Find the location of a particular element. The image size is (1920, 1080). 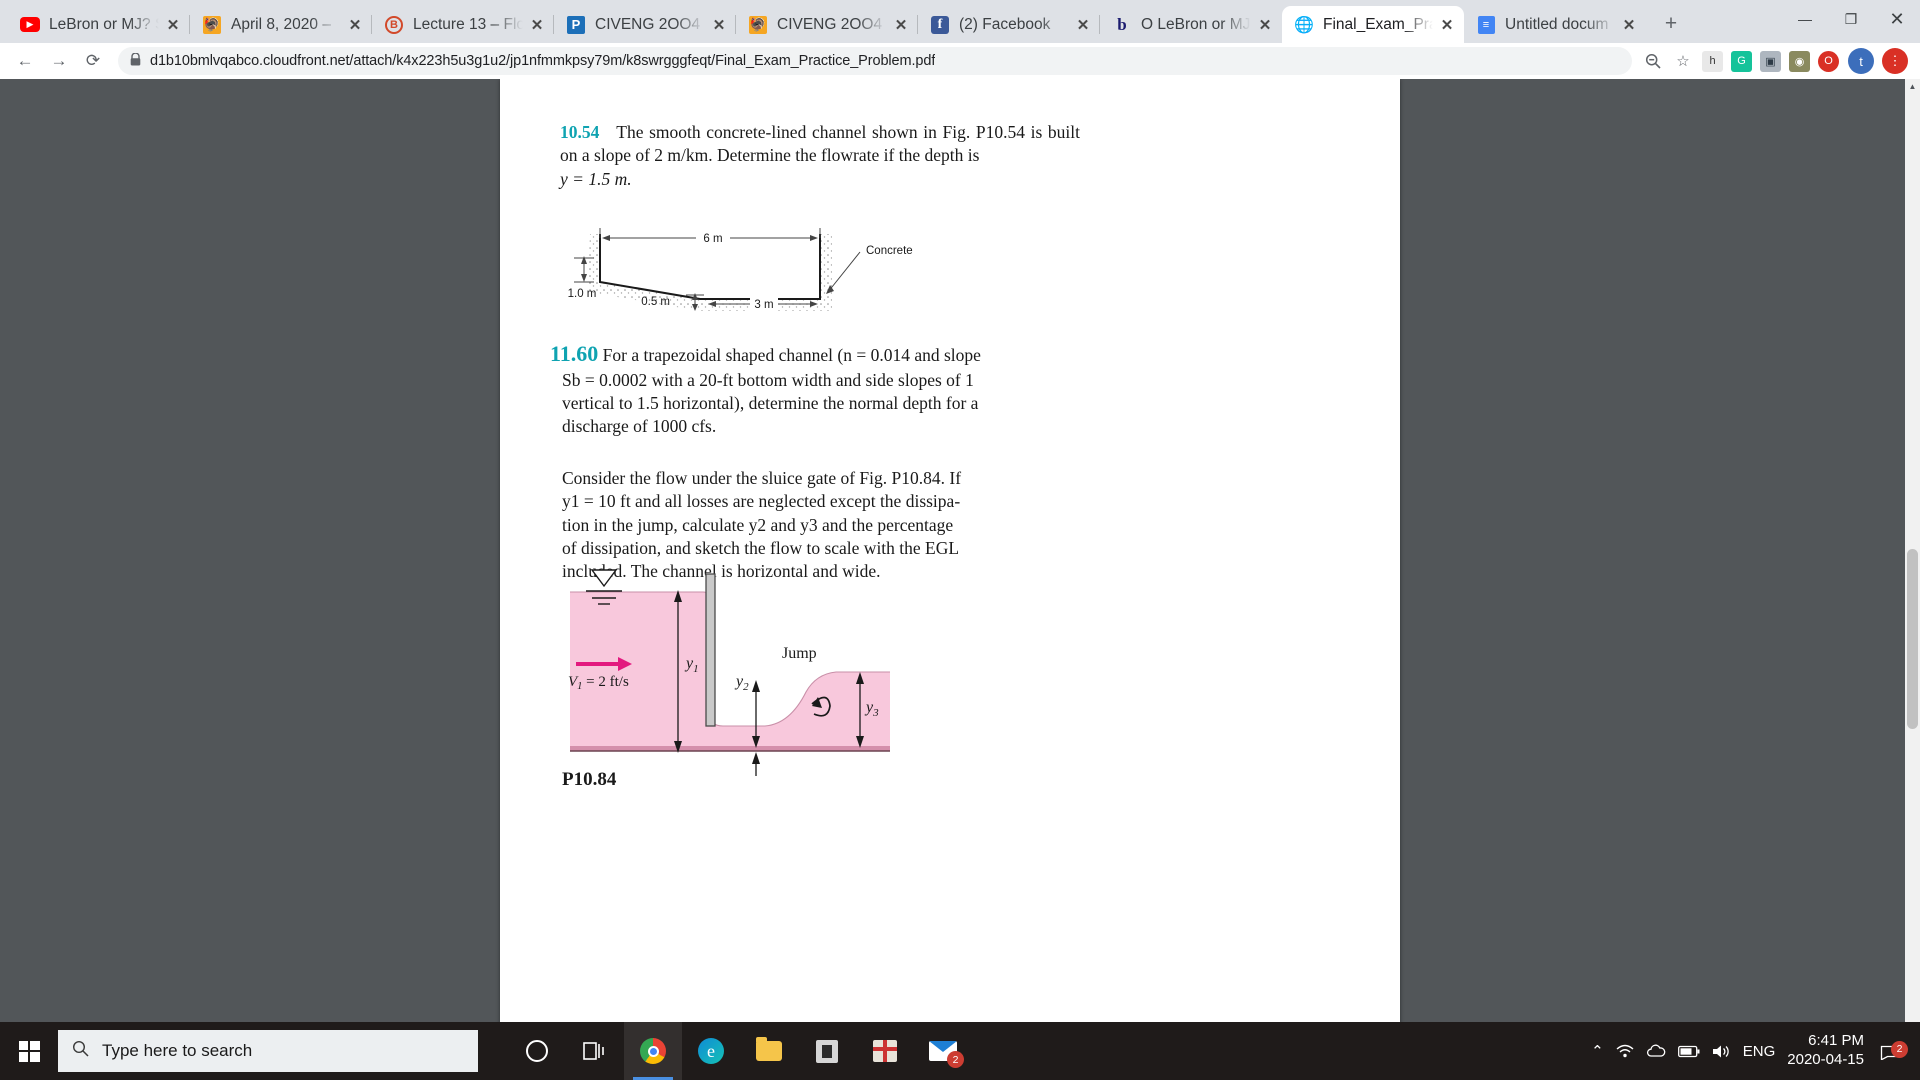

svg-text: 3 m is located at coordinates (763, 305).